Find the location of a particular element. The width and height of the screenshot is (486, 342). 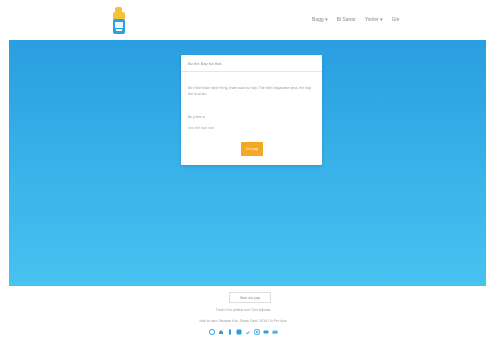

nav-item-3: Yonler ▾ is located at coordinates (374, 20).